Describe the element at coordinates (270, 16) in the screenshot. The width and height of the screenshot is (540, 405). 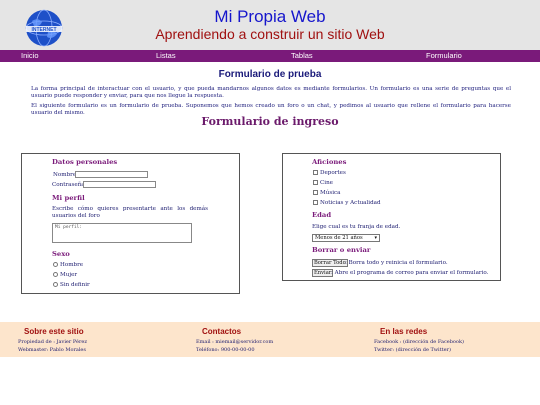
I see `site-title: Mi Propia Web` at that location.